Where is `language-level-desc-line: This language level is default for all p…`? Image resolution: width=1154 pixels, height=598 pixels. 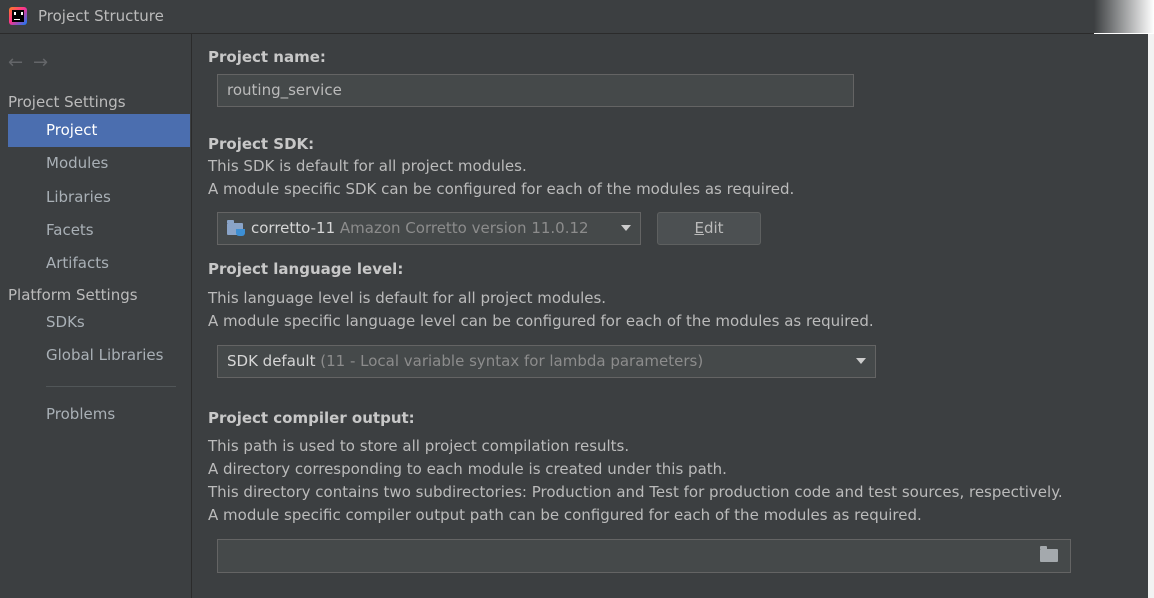
language-level-desc-line: This language level is default for all p… is located at coordinates (407, 298).